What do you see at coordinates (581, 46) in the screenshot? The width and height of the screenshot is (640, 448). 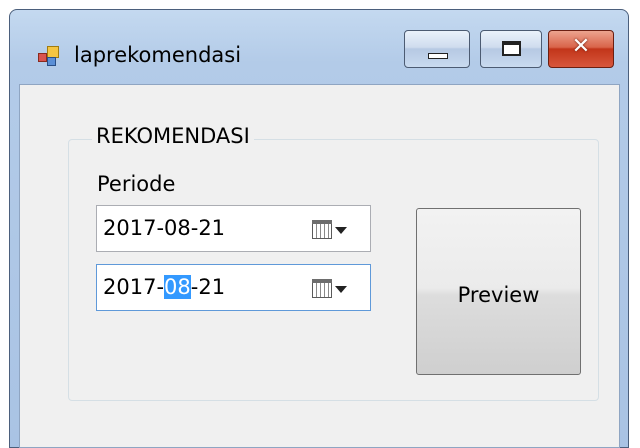 I see `close-icon: ✕` at bounding box center [581, 46].